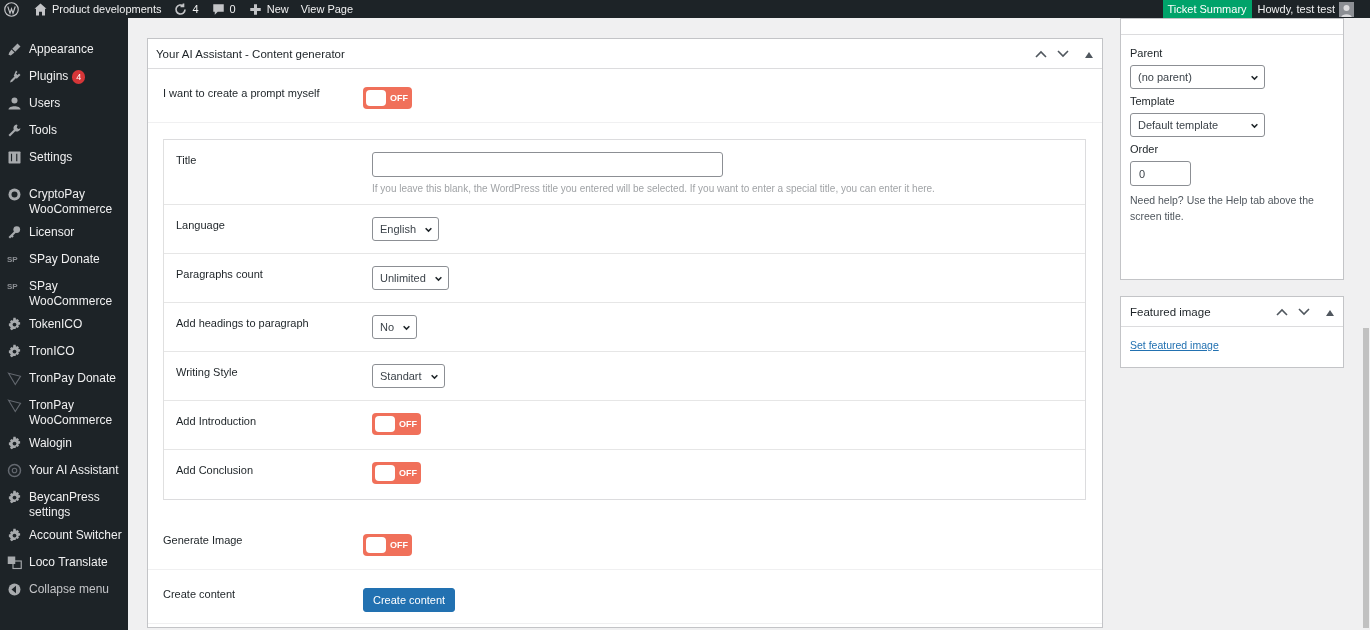 Image resolution: width=1370 pixels, height=630 pixels. Describe the element at coordinates (1153, 101) in the screenshot. I see `field-label: Template` at that location.